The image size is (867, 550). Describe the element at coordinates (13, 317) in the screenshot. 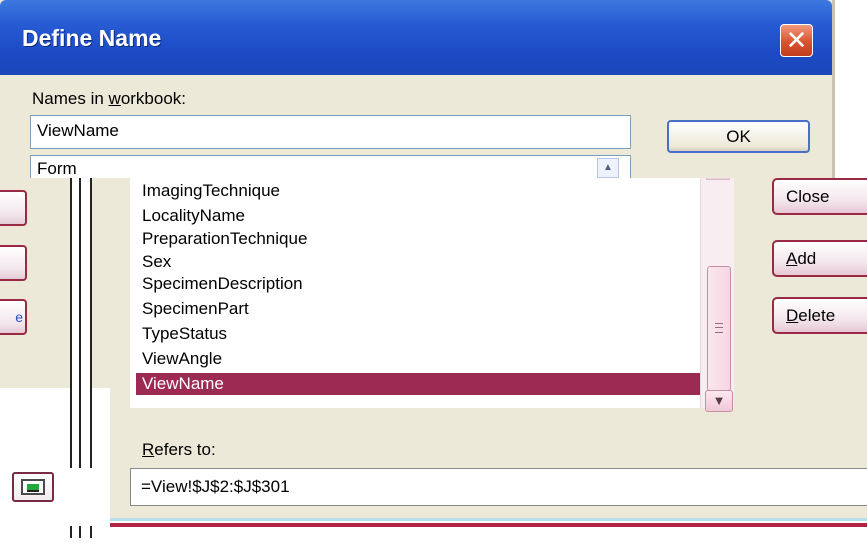

I see `left-button-partial-3: e` at that location.